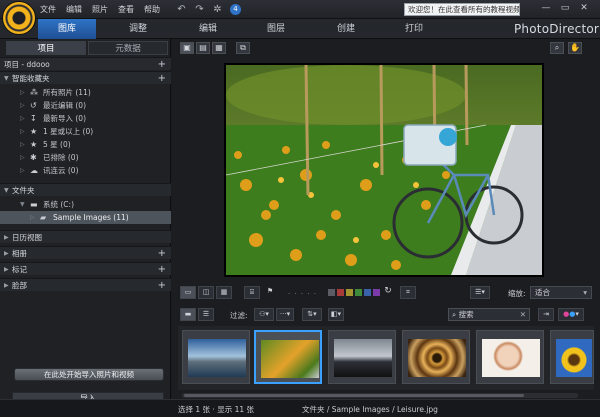 The image size is (600, 417). What do you see at coordinates (85, 189) in the screenshot?
I see `folders-header: ▼ 文件夹` at bounding box center [85, 189].